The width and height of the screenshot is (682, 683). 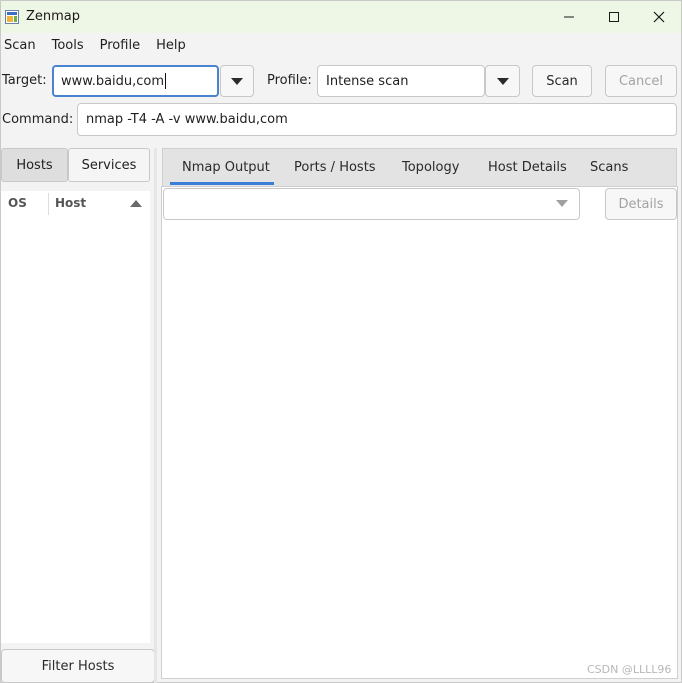 I want to click on target-label: Target:, so click(x=24, y=80).